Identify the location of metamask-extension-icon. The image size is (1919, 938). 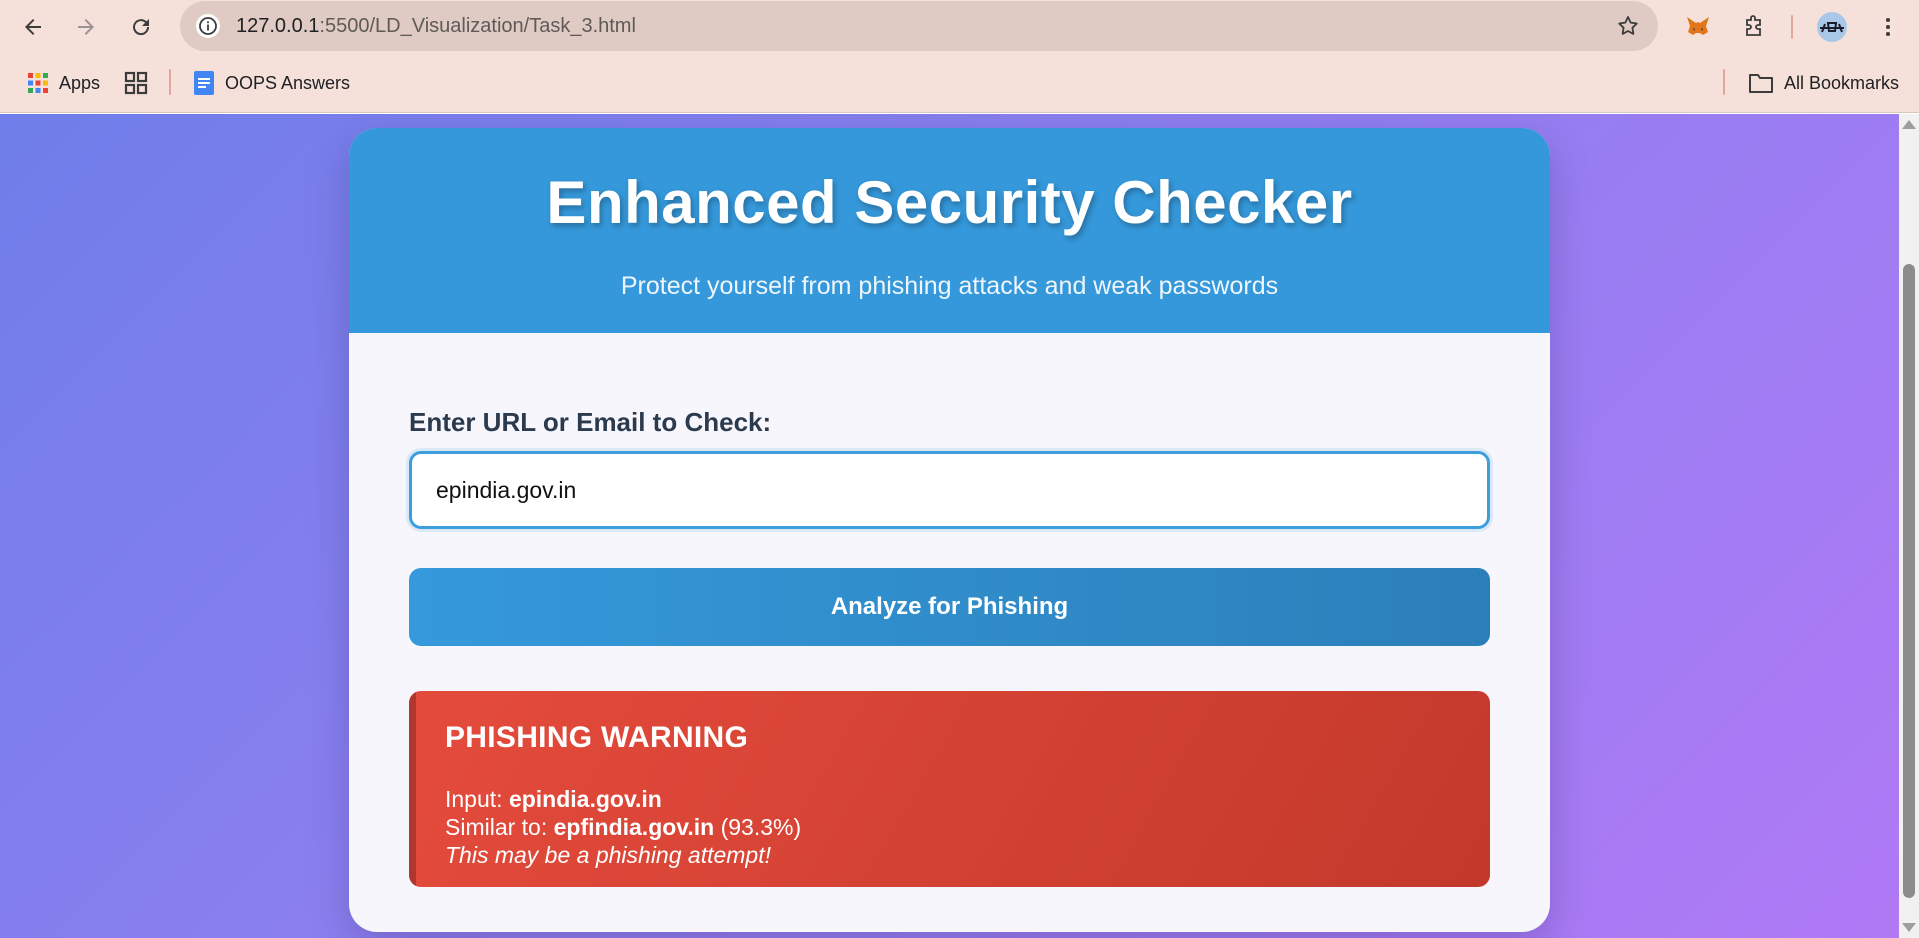
(1698, 27).